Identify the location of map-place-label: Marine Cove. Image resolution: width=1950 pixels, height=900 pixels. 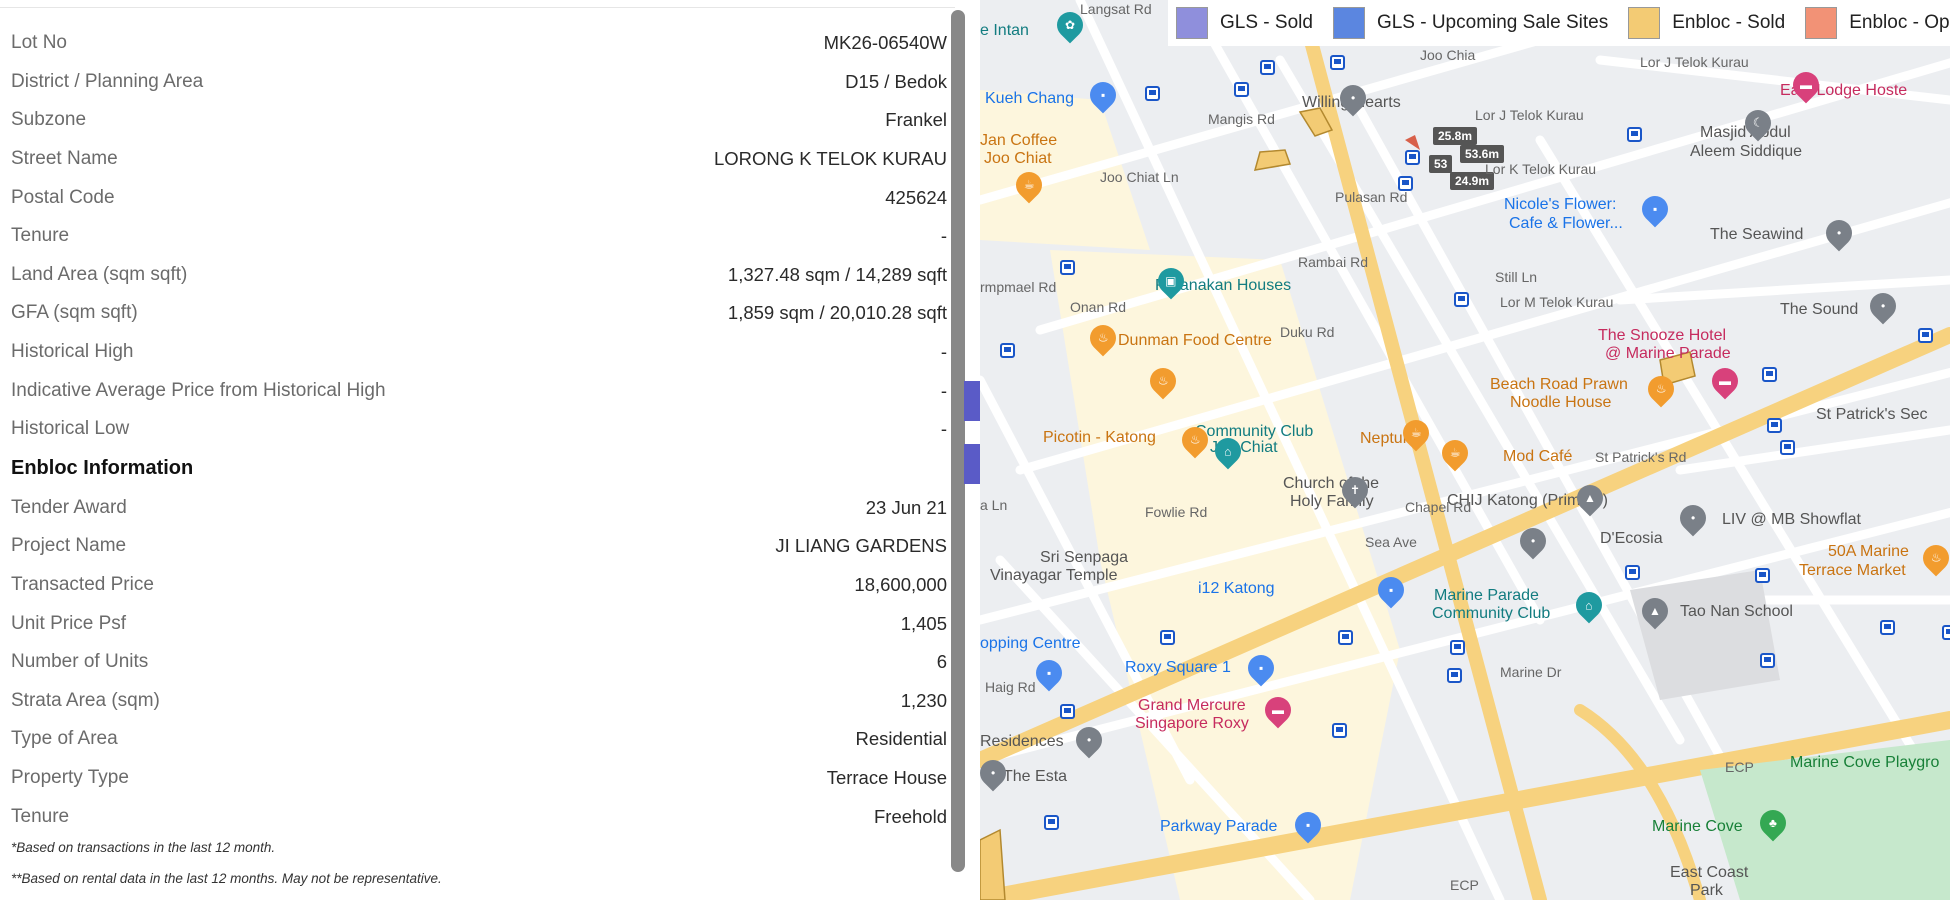
(1697, 826).